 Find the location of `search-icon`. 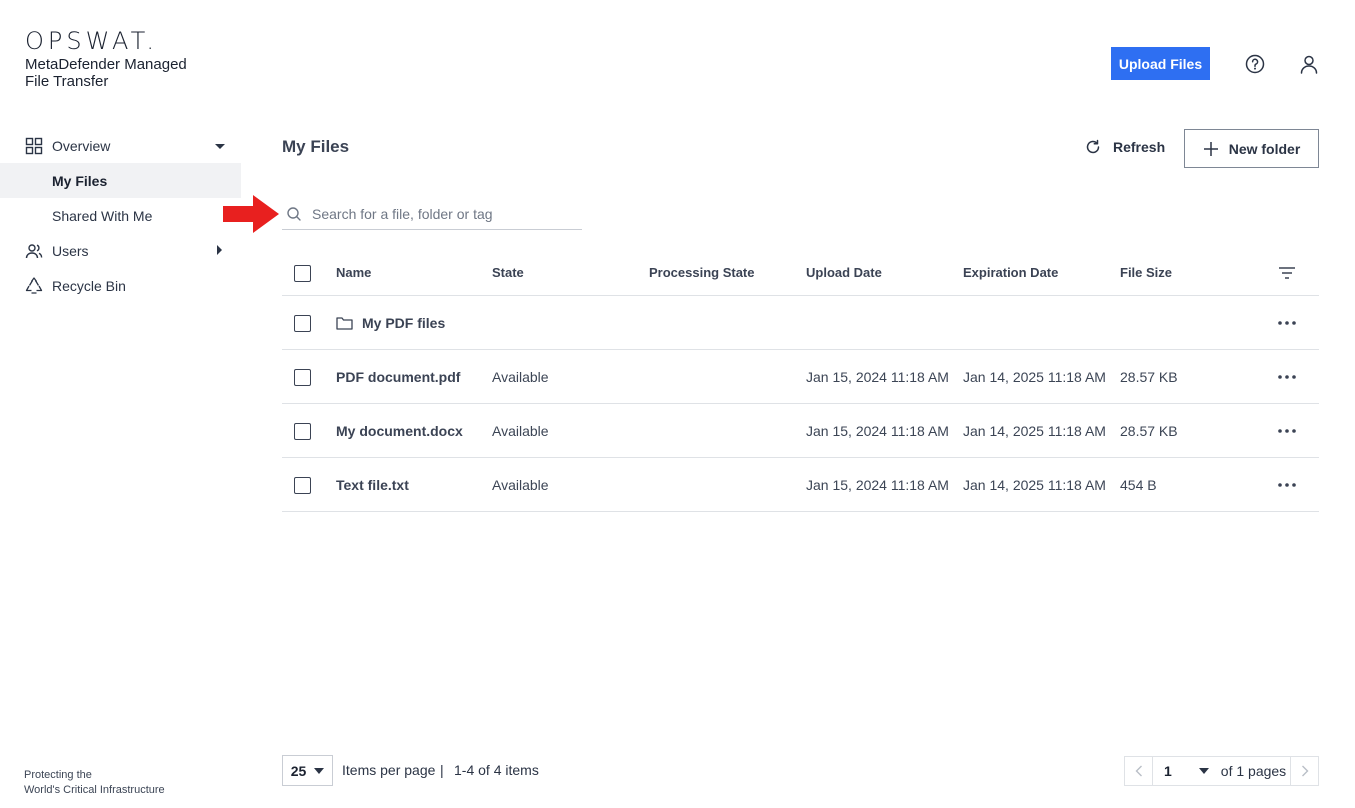

search-icon is located at coordinates (294, 213).